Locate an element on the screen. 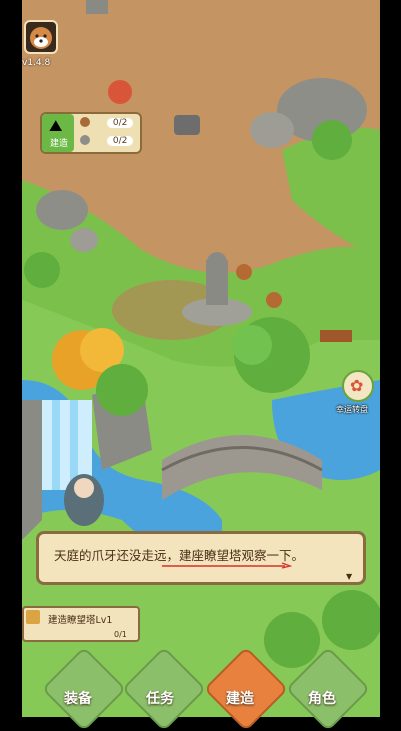  resource-row-stone: 0/2 is located at coordinates (107, 140).